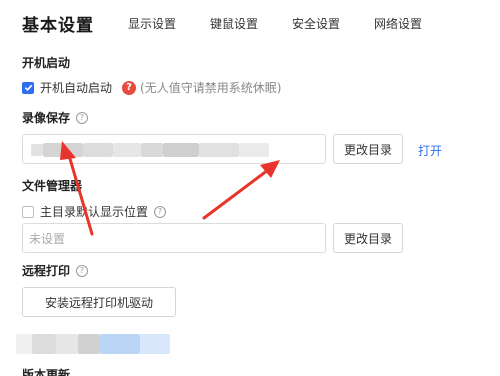 The image size is (500, 376). I want to click on arrow-pointing-recording-field-end, so click(241, 190).